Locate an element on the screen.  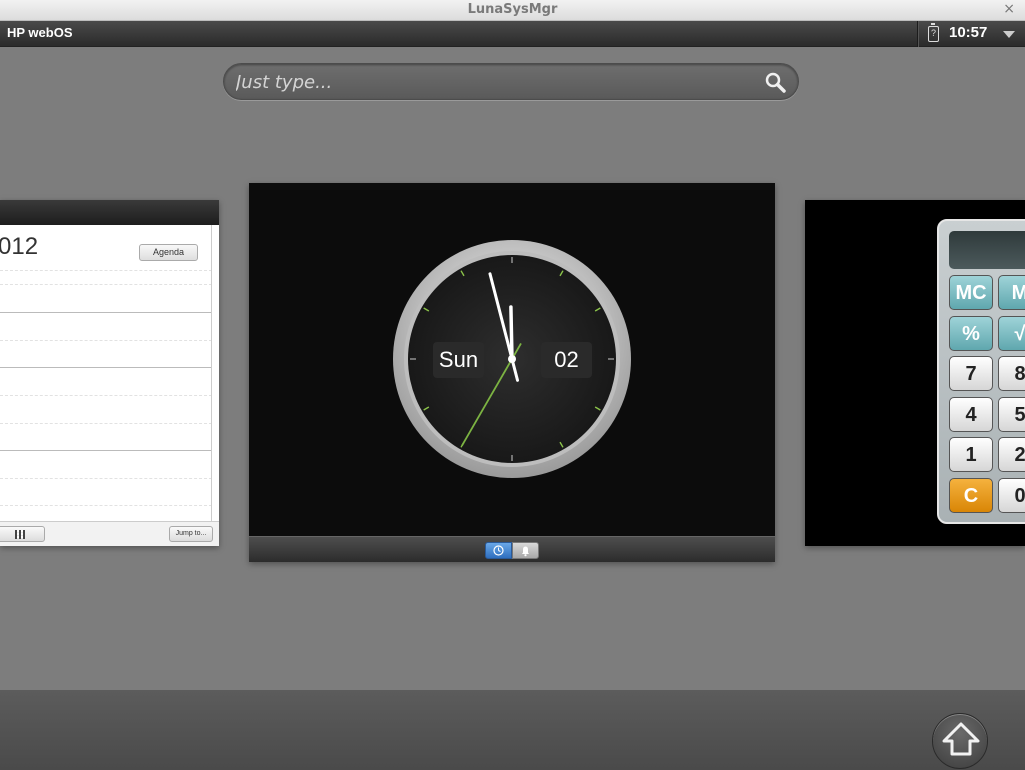
clock-icon is located at coordinates (498, 550).